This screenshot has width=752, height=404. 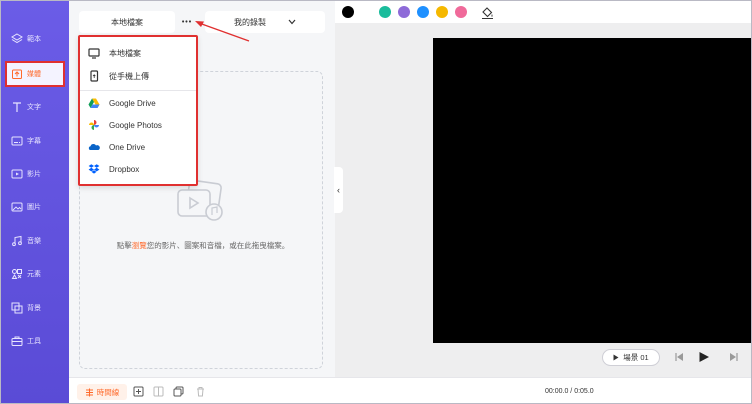 I want to click on media-upload-icon, so click(x=17, y=74).